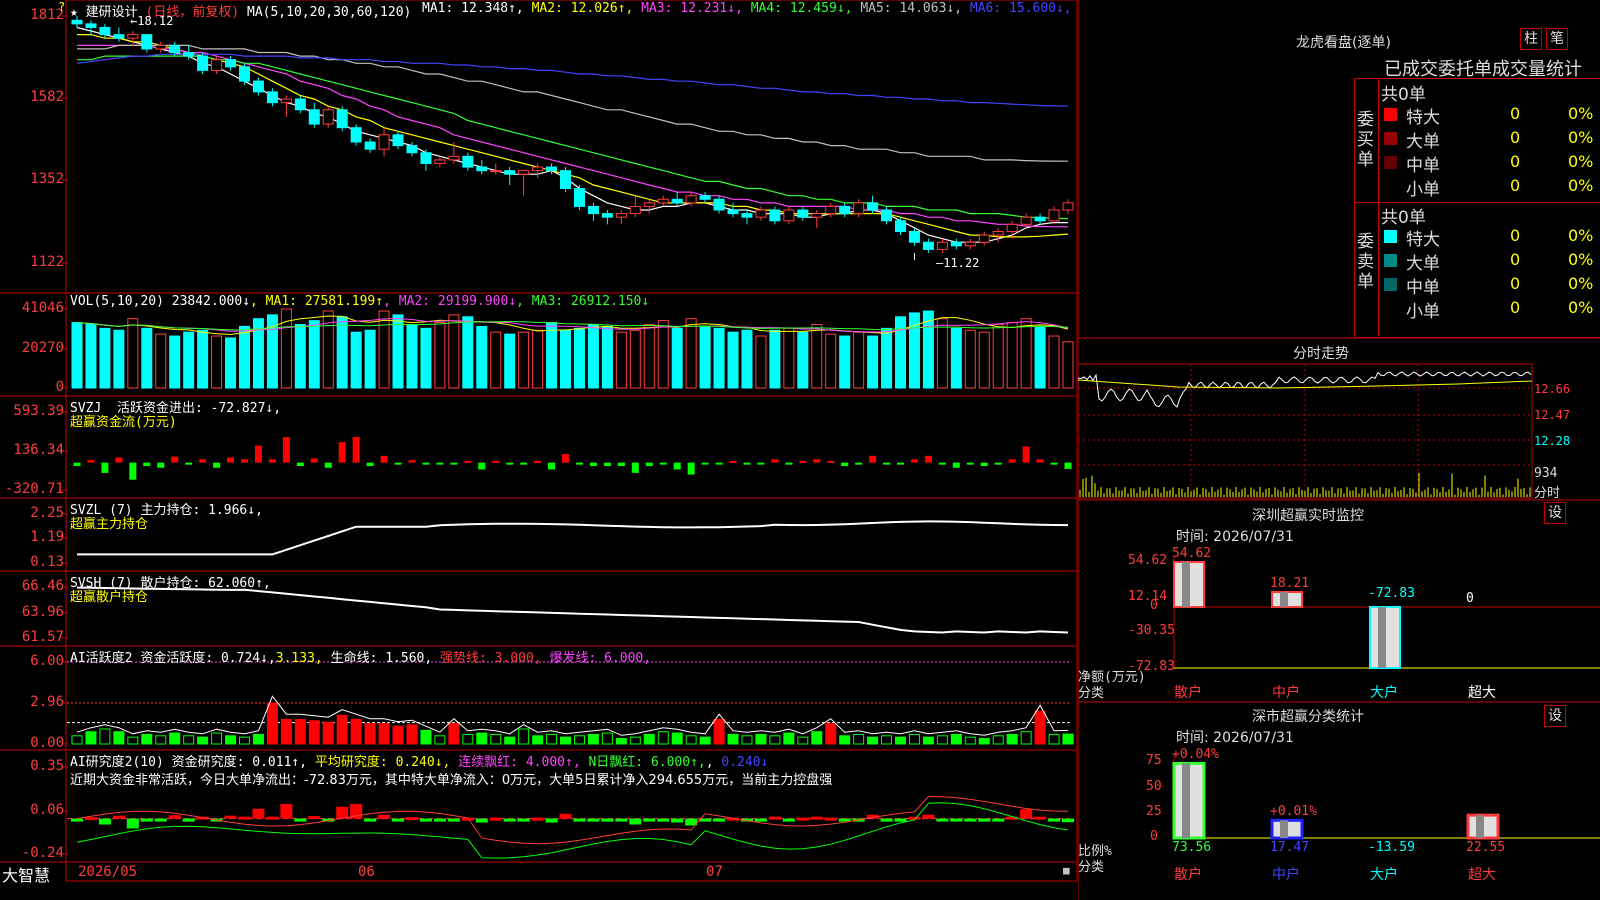  I want to click on stock-title: ★ 建研设计 (日线，前复权) MA(5,10,20,30,60,120), so click(240, 10).